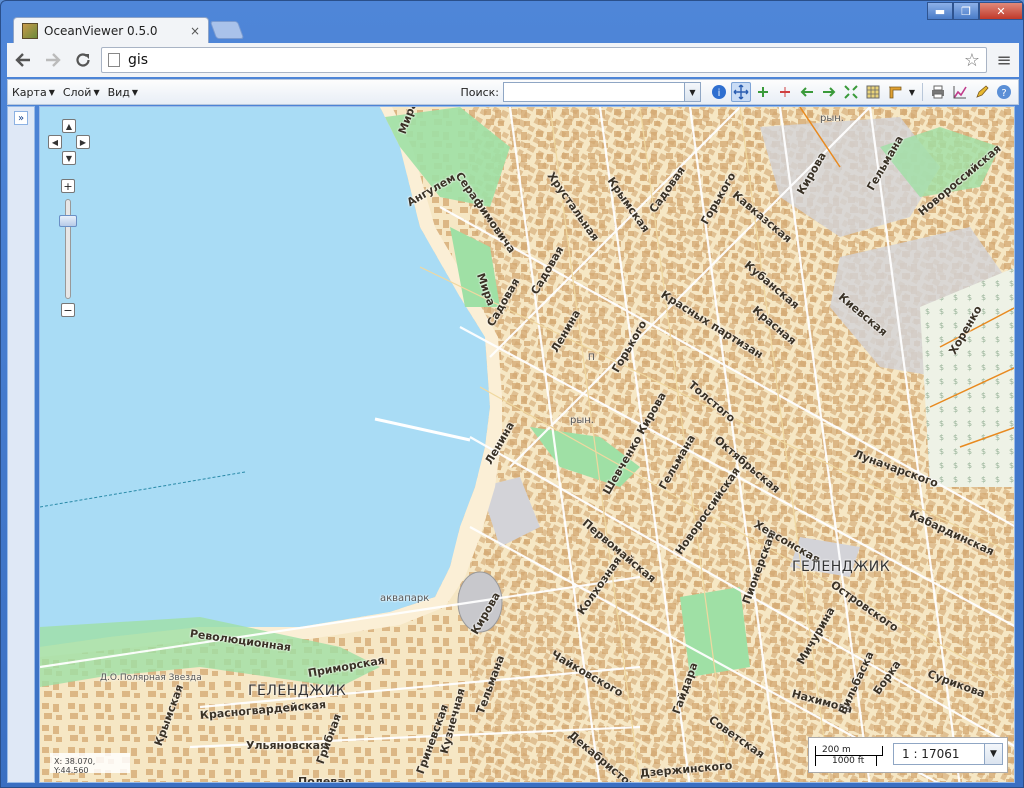 The image size is (1024, 788). Describe the element at coordinates (83, 60) in the screenshot. I see `reload-icon` at that location.